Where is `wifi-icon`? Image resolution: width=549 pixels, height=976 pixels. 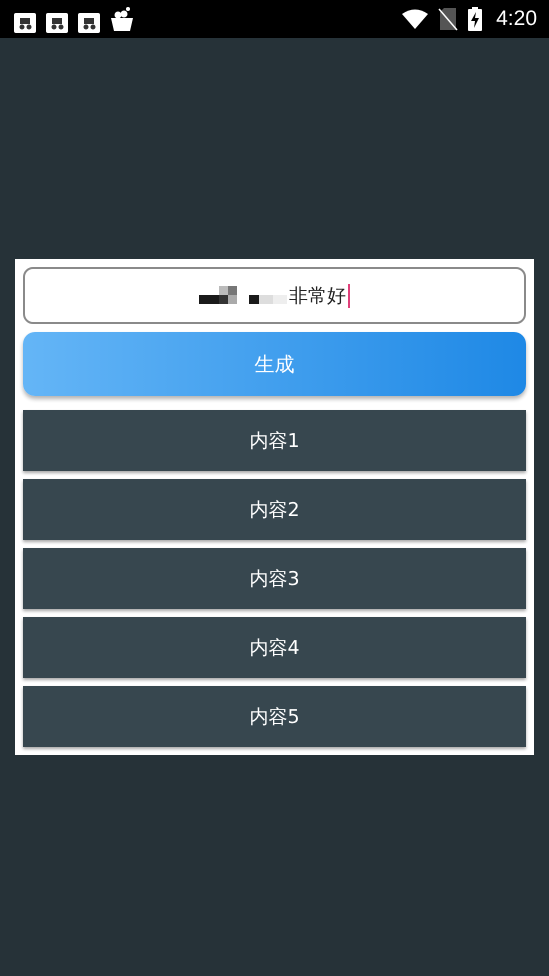
wifi-icon is located at coordinates (415, 19).